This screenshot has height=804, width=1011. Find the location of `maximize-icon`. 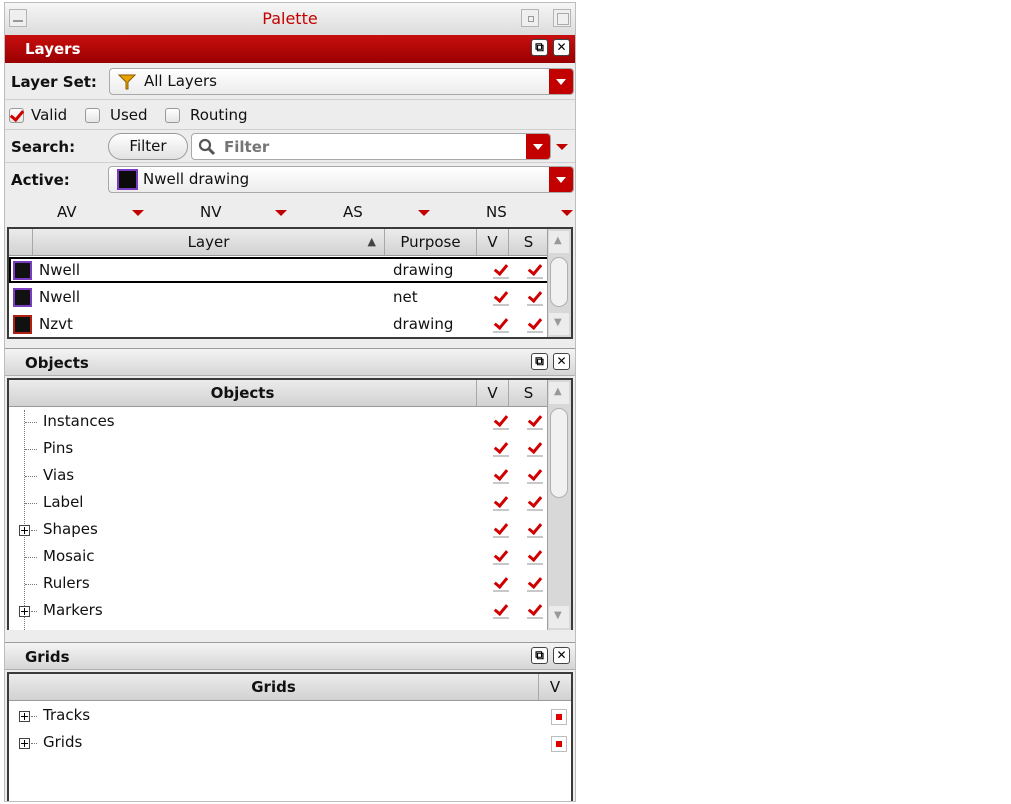

maximize-icon is located at coordinates (563, 19).